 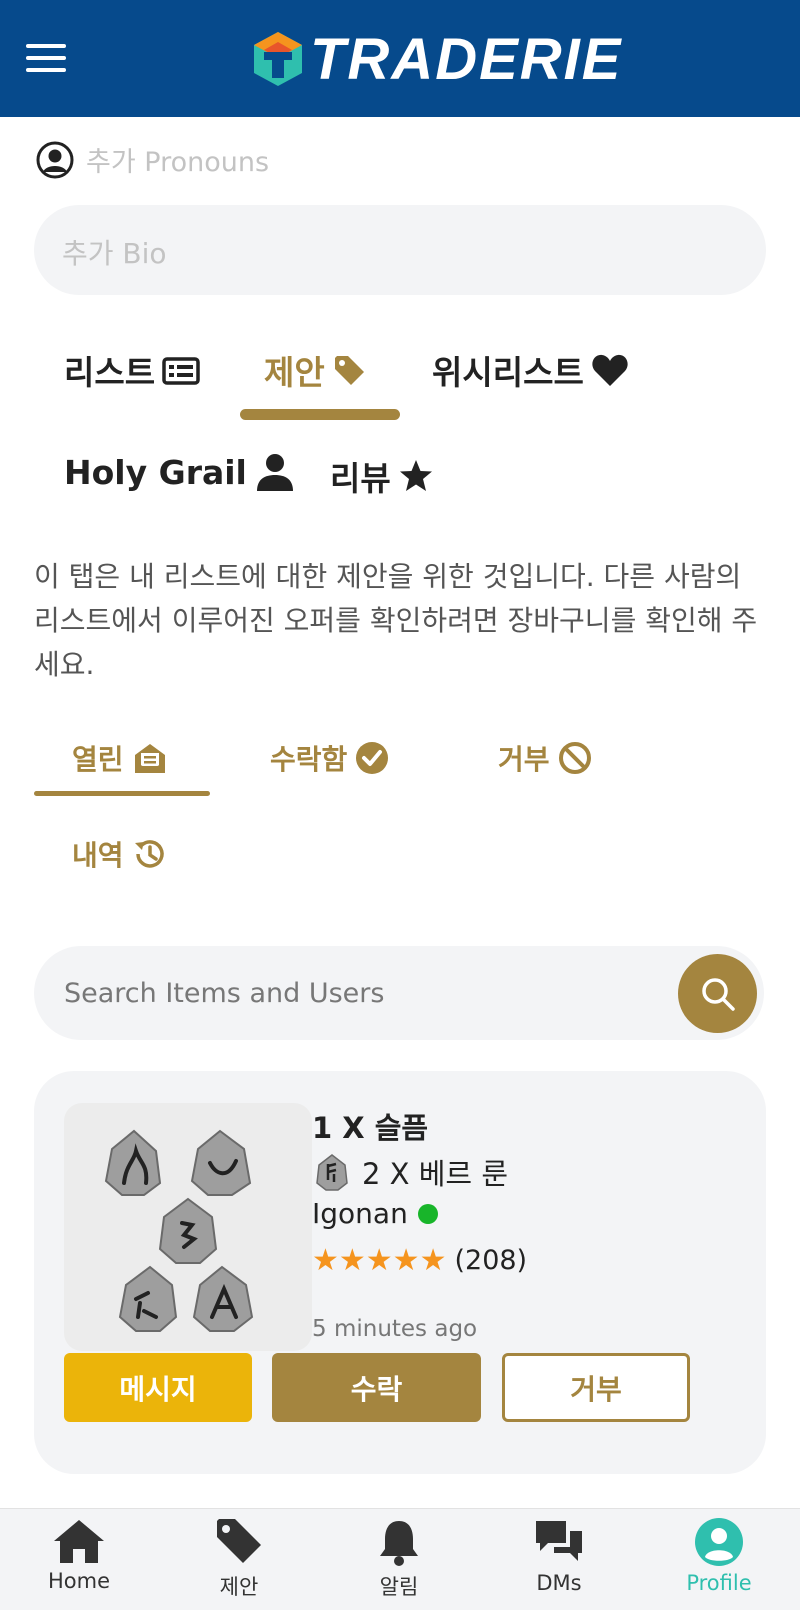 I want to click on bio-field: 추가 Bio, so click(x=400, y=250).